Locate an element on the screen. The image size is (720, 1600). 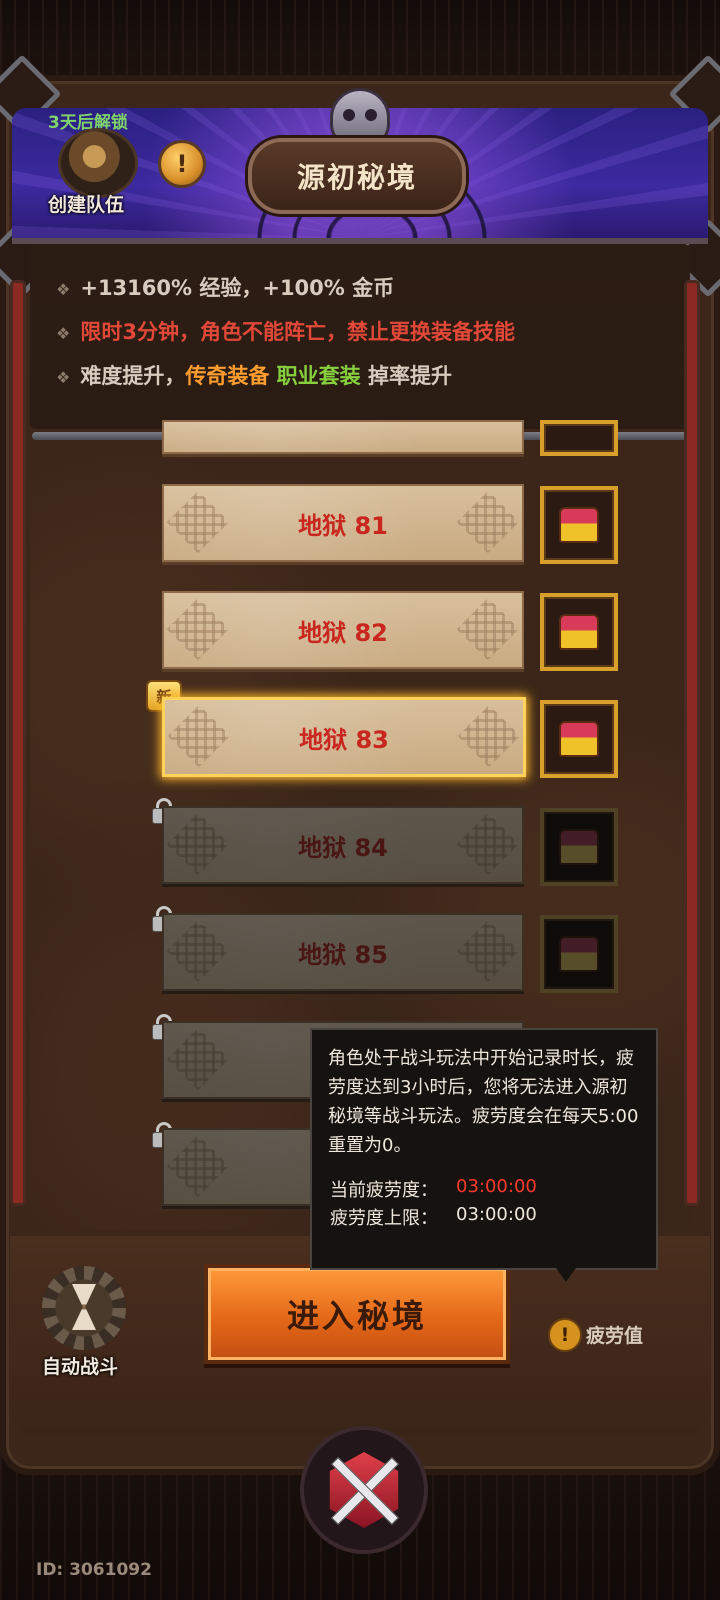
fatigue-label: 疲劳值 is located at coordinates (614, 1334).